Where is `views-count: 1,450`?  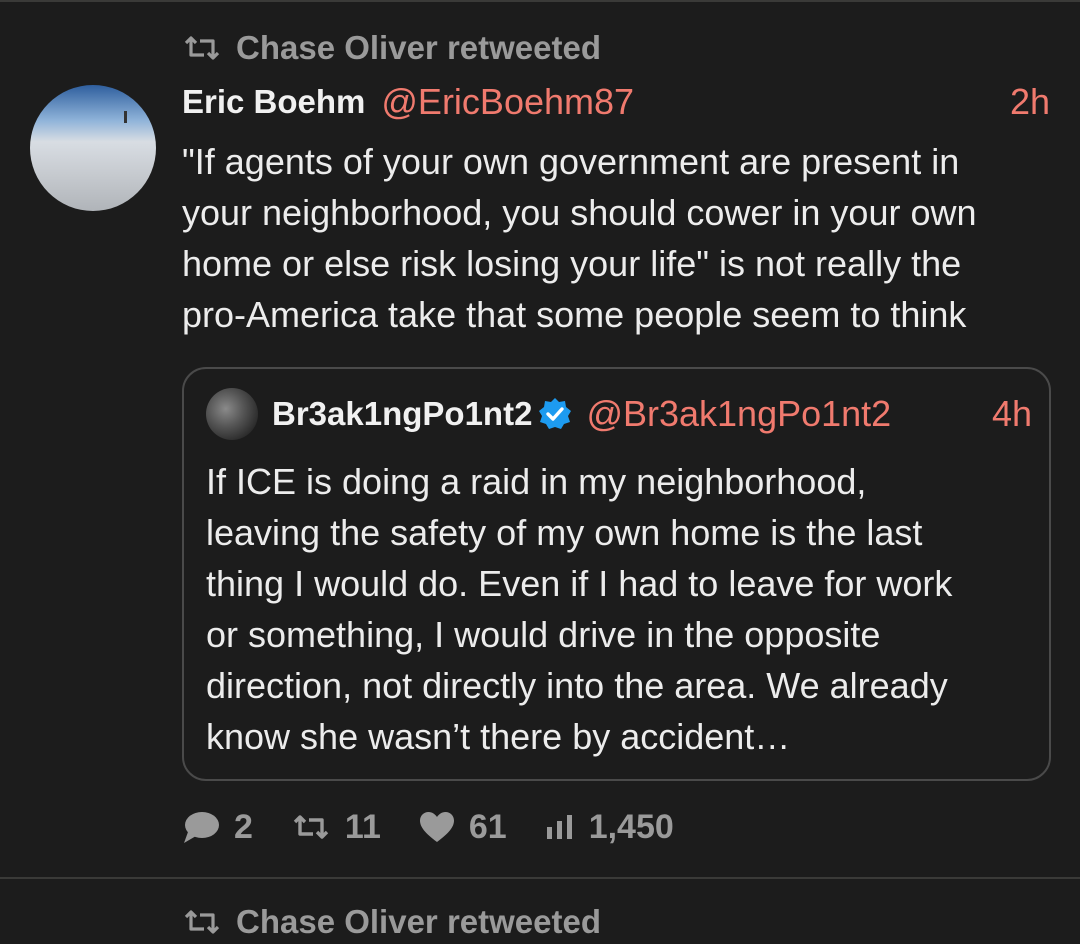 views-count: 1,450 is located at coordinates (631, 826).